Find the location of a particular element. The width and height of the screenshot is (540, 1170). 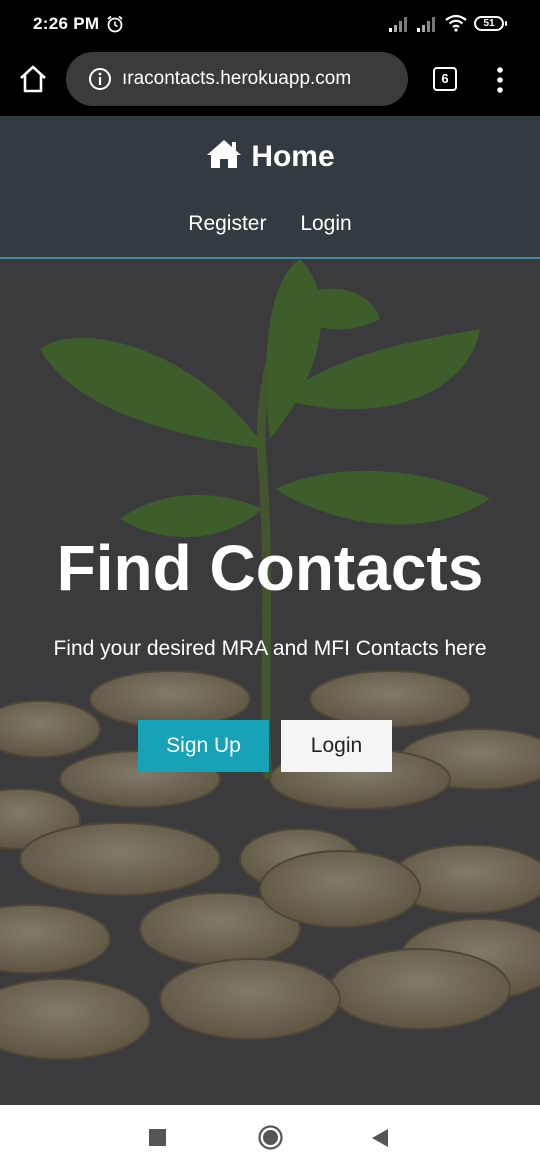

brand-label: Home is located at coordinates (293, 156).